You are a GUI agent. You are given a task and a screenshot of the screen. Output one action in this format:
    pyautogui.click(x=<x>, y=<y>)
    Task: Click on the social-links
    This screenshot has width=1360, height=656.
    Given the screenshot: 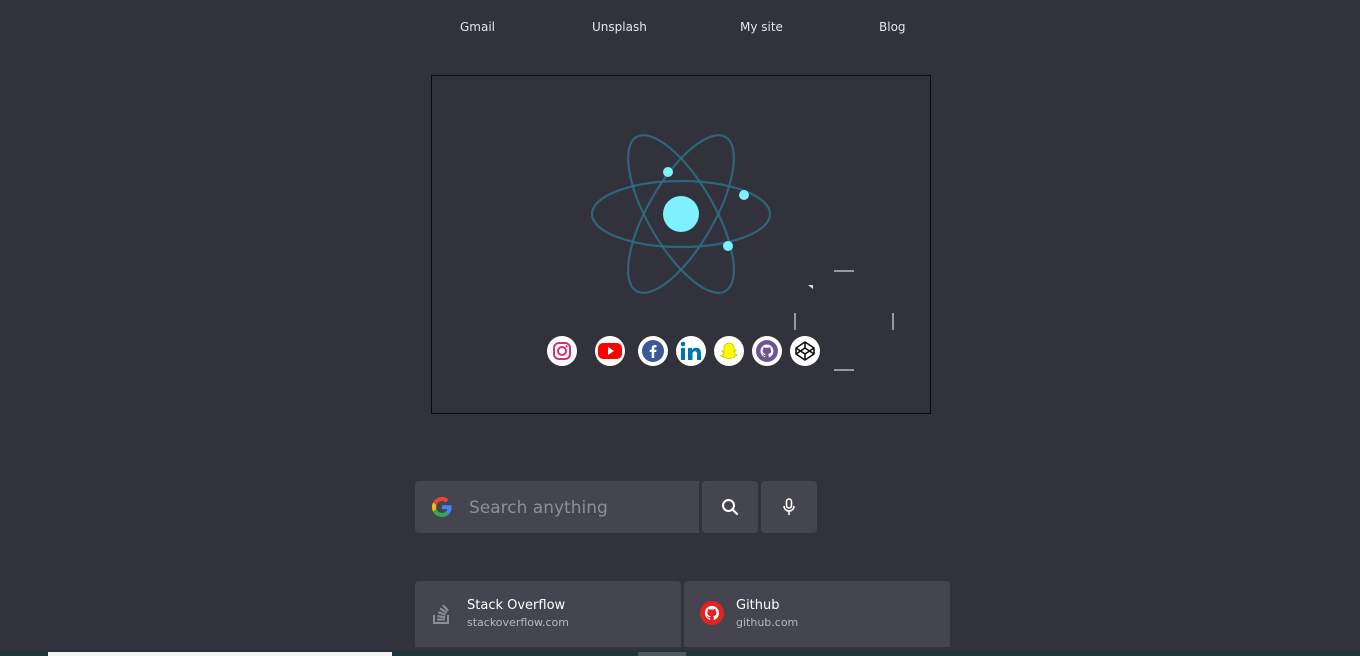 What is the action you would take?
    pyautogui.click(x=681, y=352)
    